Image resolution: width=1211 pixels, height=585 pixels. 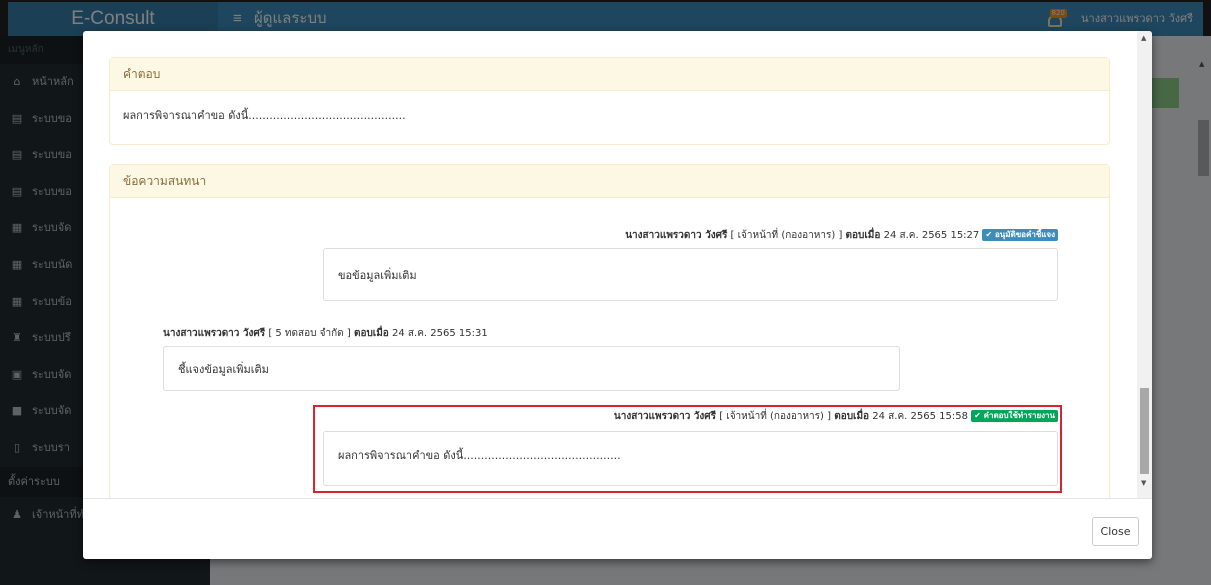 What do you see at coordinates (440, 333) in the screenshot?
I see `message-datetime: 24 ส.ค. 2565 15:31` at bounding box center [440, 333].